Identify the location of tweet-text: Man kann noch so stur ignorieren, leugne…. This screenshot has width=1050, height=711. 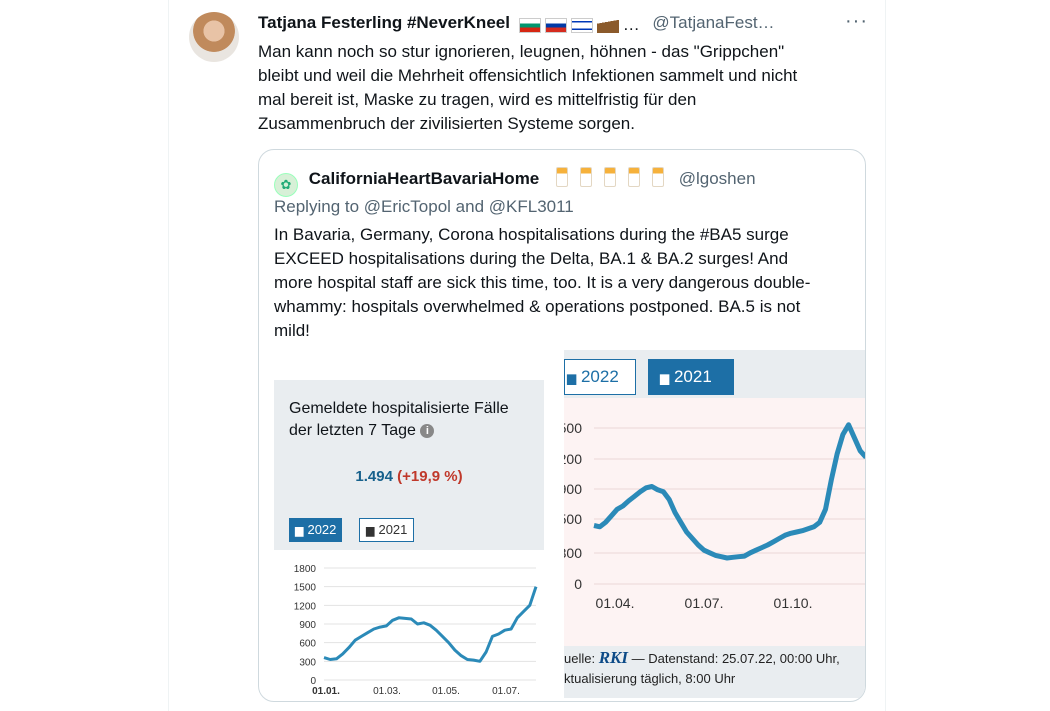
(558, 88).